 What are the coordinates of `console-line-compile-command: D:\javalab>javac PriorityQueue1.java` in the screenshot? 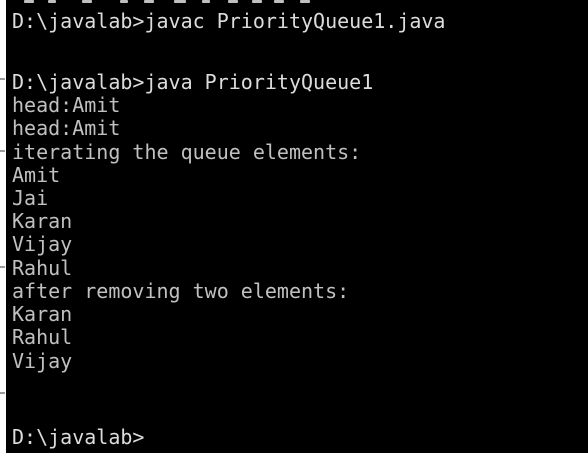 It's located at (229, 21).